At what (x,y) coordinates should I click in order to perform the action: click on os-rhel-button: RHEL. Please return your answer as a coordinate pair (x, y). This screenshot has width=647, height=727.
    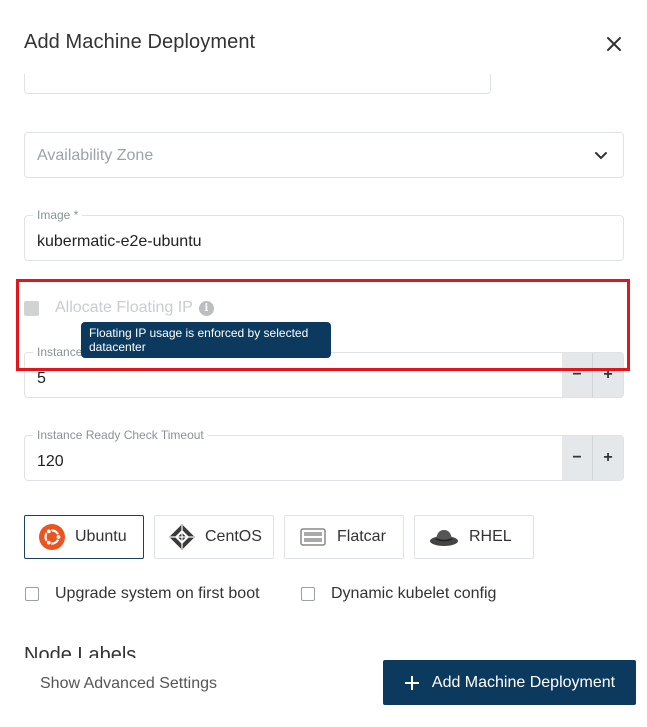
    Looking at the image, I should click on (474, 537).